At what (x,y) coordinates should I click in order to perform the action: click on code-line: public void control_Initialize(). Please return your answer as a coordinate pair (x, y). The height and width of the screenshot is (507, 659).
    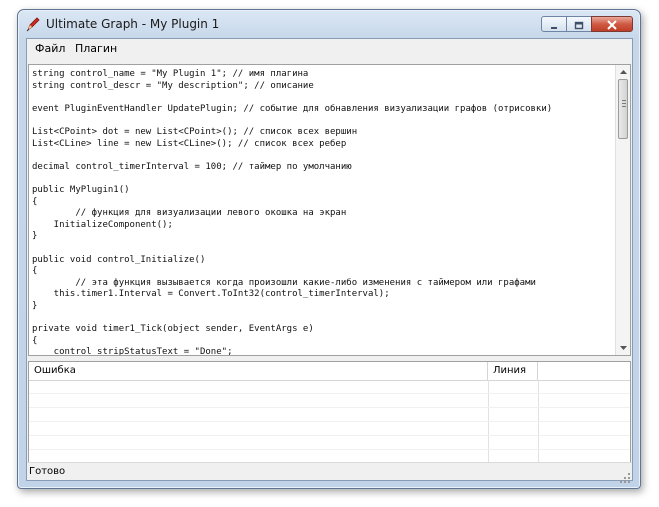
    Looking at the image, I should click on (322, 261).